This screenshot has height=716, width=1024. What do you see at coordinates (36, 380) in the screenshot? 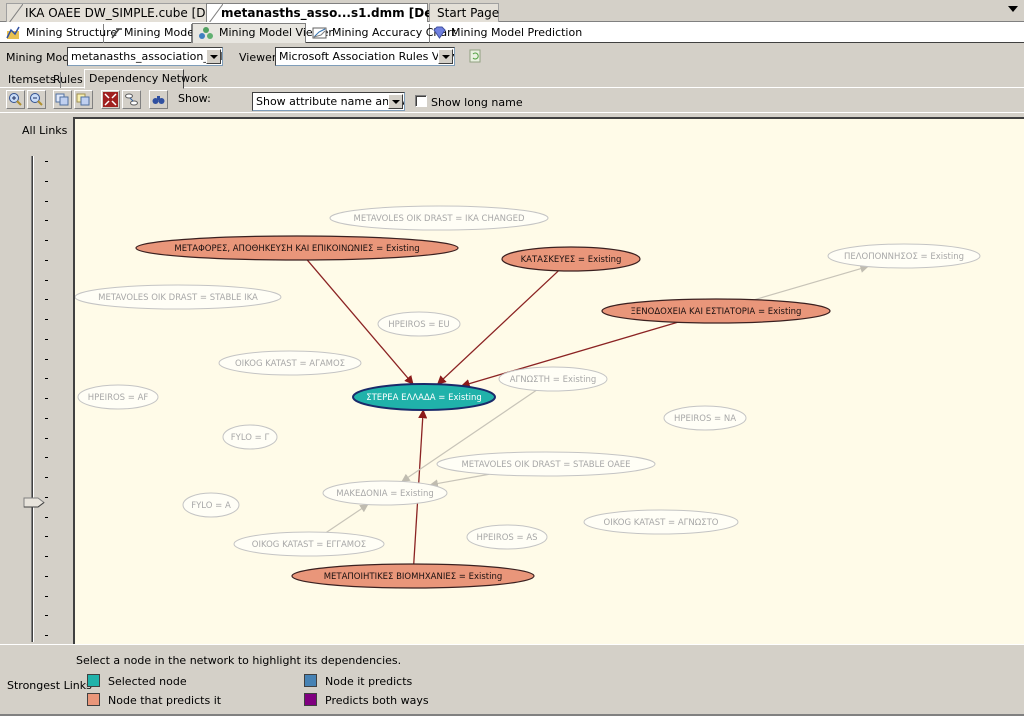
I see `link-strength-slider-area: All Links` at bounding box center [36, 380].